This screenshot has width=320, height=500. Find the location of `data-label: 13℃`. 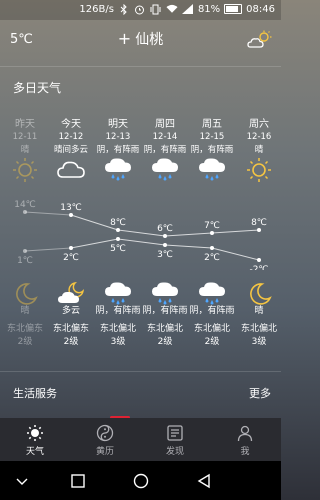

data-label: 13℃ is located at coordinates (71, 208).